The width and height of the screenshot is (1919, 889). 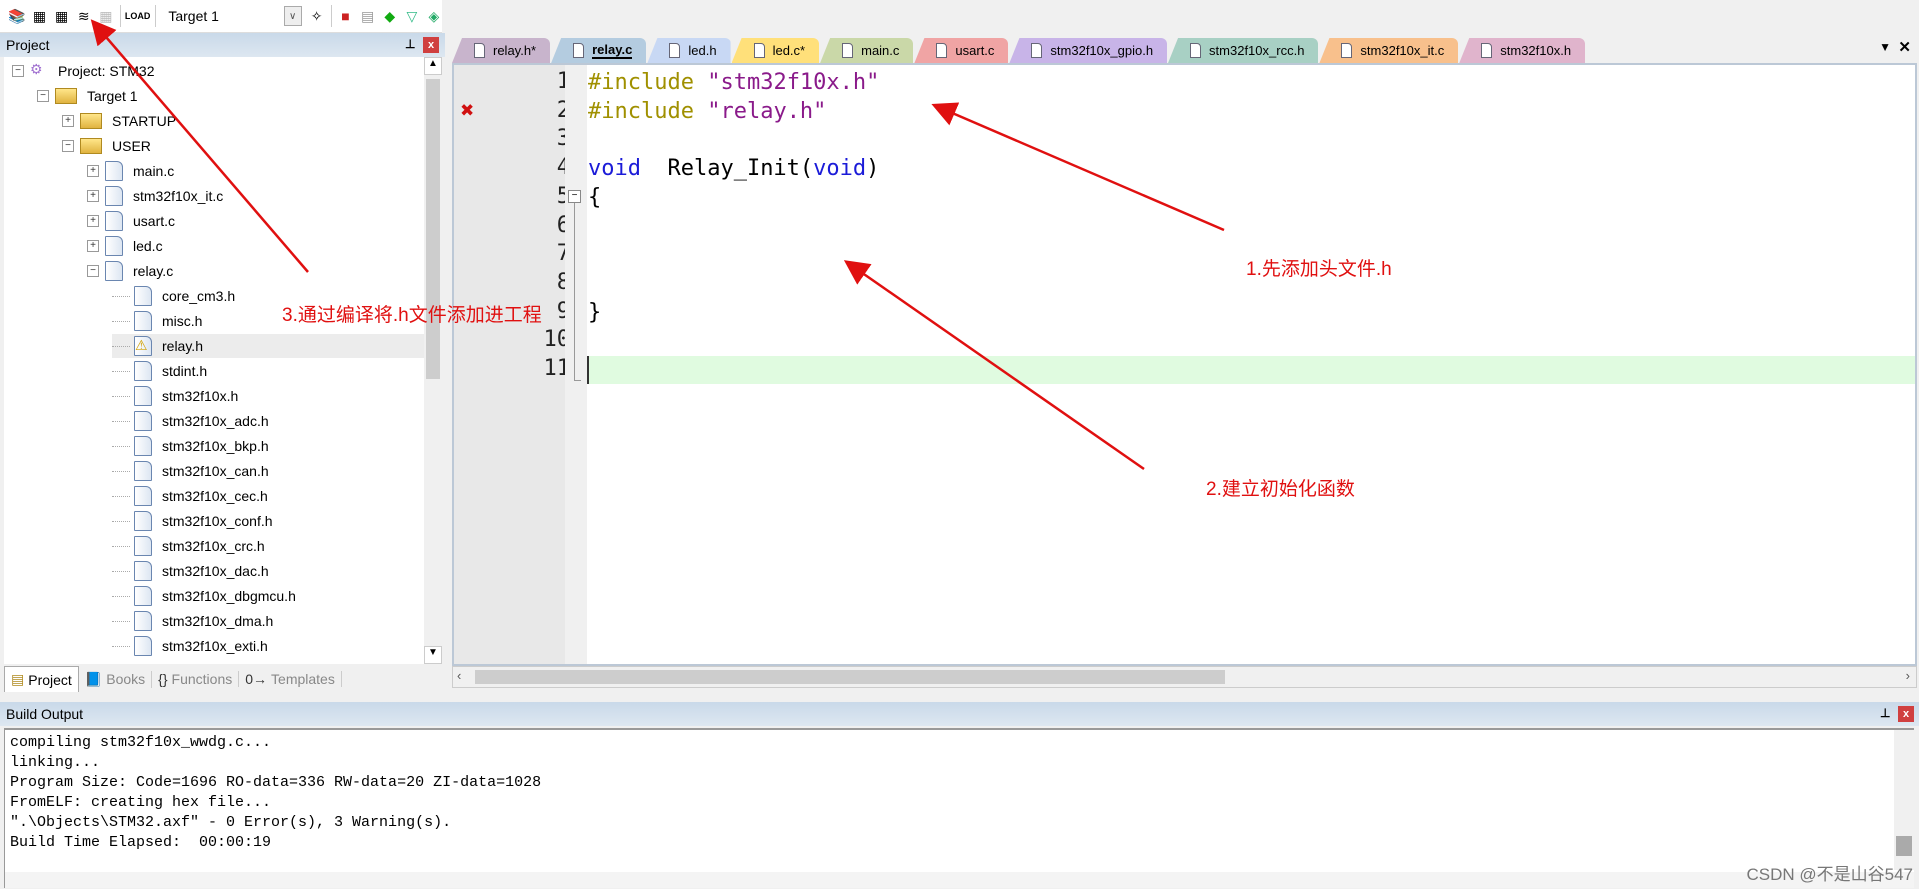 I want to click on annotation-1: 1.先添加头文件.h, so click(x=1319, y=269).